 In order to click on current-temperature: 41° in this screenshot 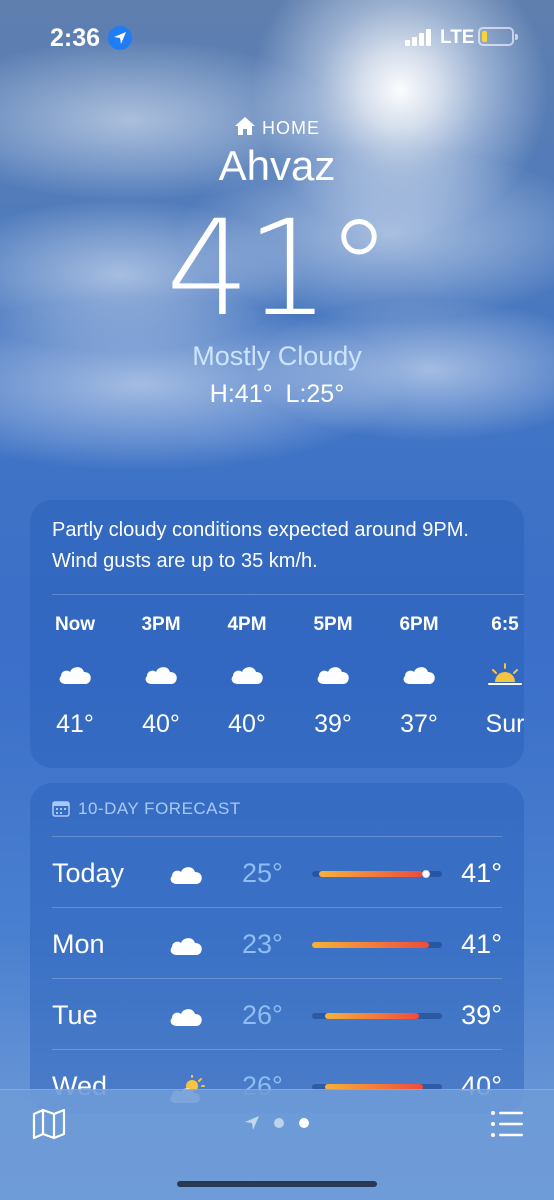, I will do `click(279, 269)`.